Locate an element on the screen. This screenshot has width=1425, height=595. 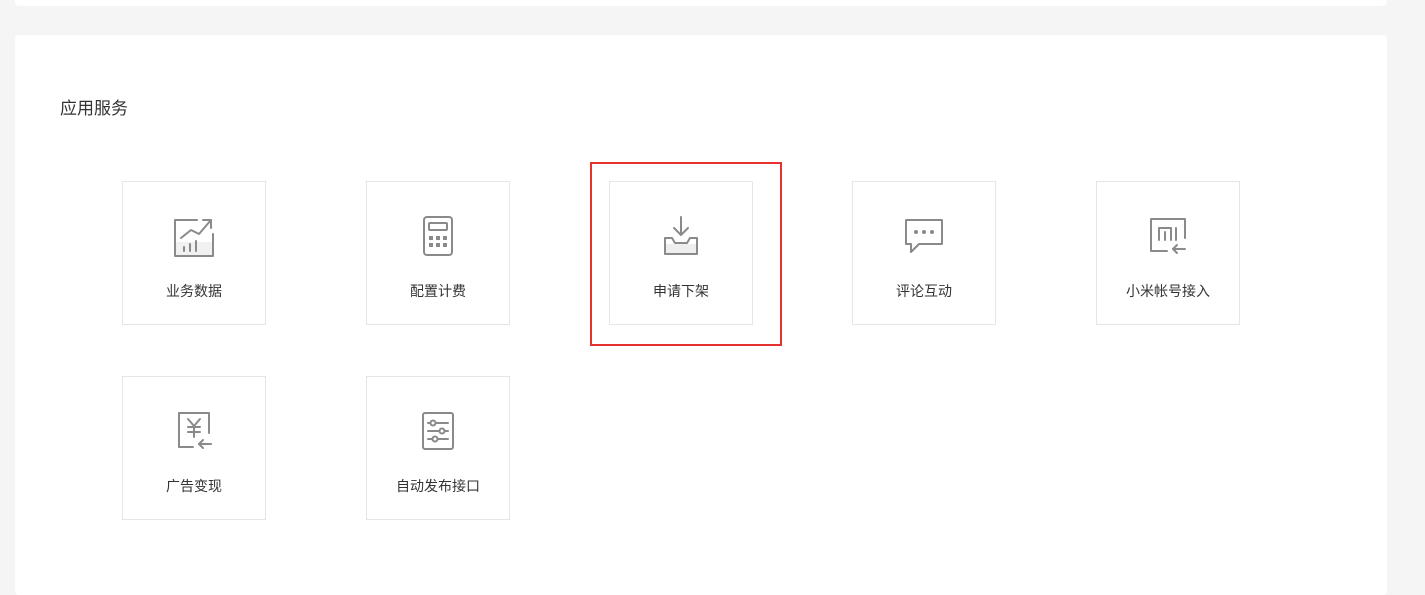
tile-comment-interaction: 评论互动 is located at coordinates (924, 253).